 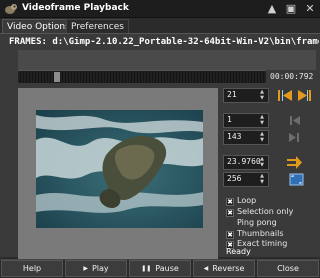 What do you see at coordinates (38, 26) in the screenshot?
I see `tab-video-options: Video Options` at bounding box center [38, 26].